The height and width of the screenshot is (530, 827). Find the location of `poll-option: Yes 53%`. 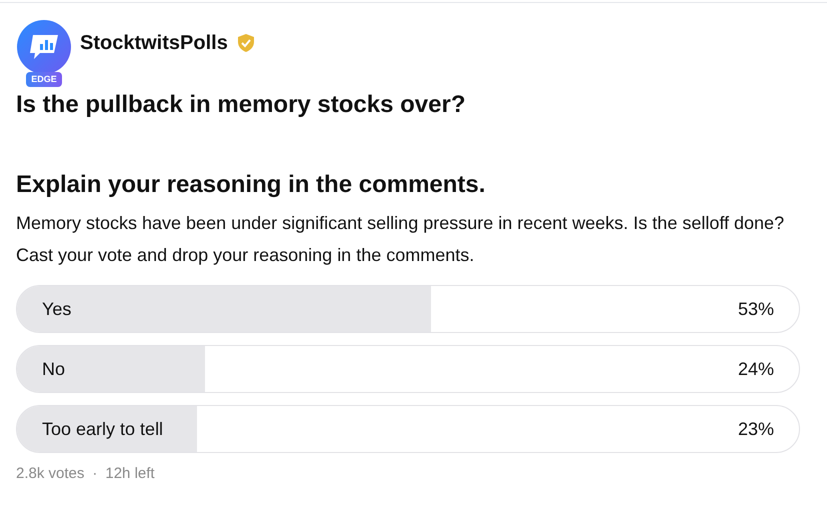

poll-option: Yes 53% is located at coordinates (408, 309).